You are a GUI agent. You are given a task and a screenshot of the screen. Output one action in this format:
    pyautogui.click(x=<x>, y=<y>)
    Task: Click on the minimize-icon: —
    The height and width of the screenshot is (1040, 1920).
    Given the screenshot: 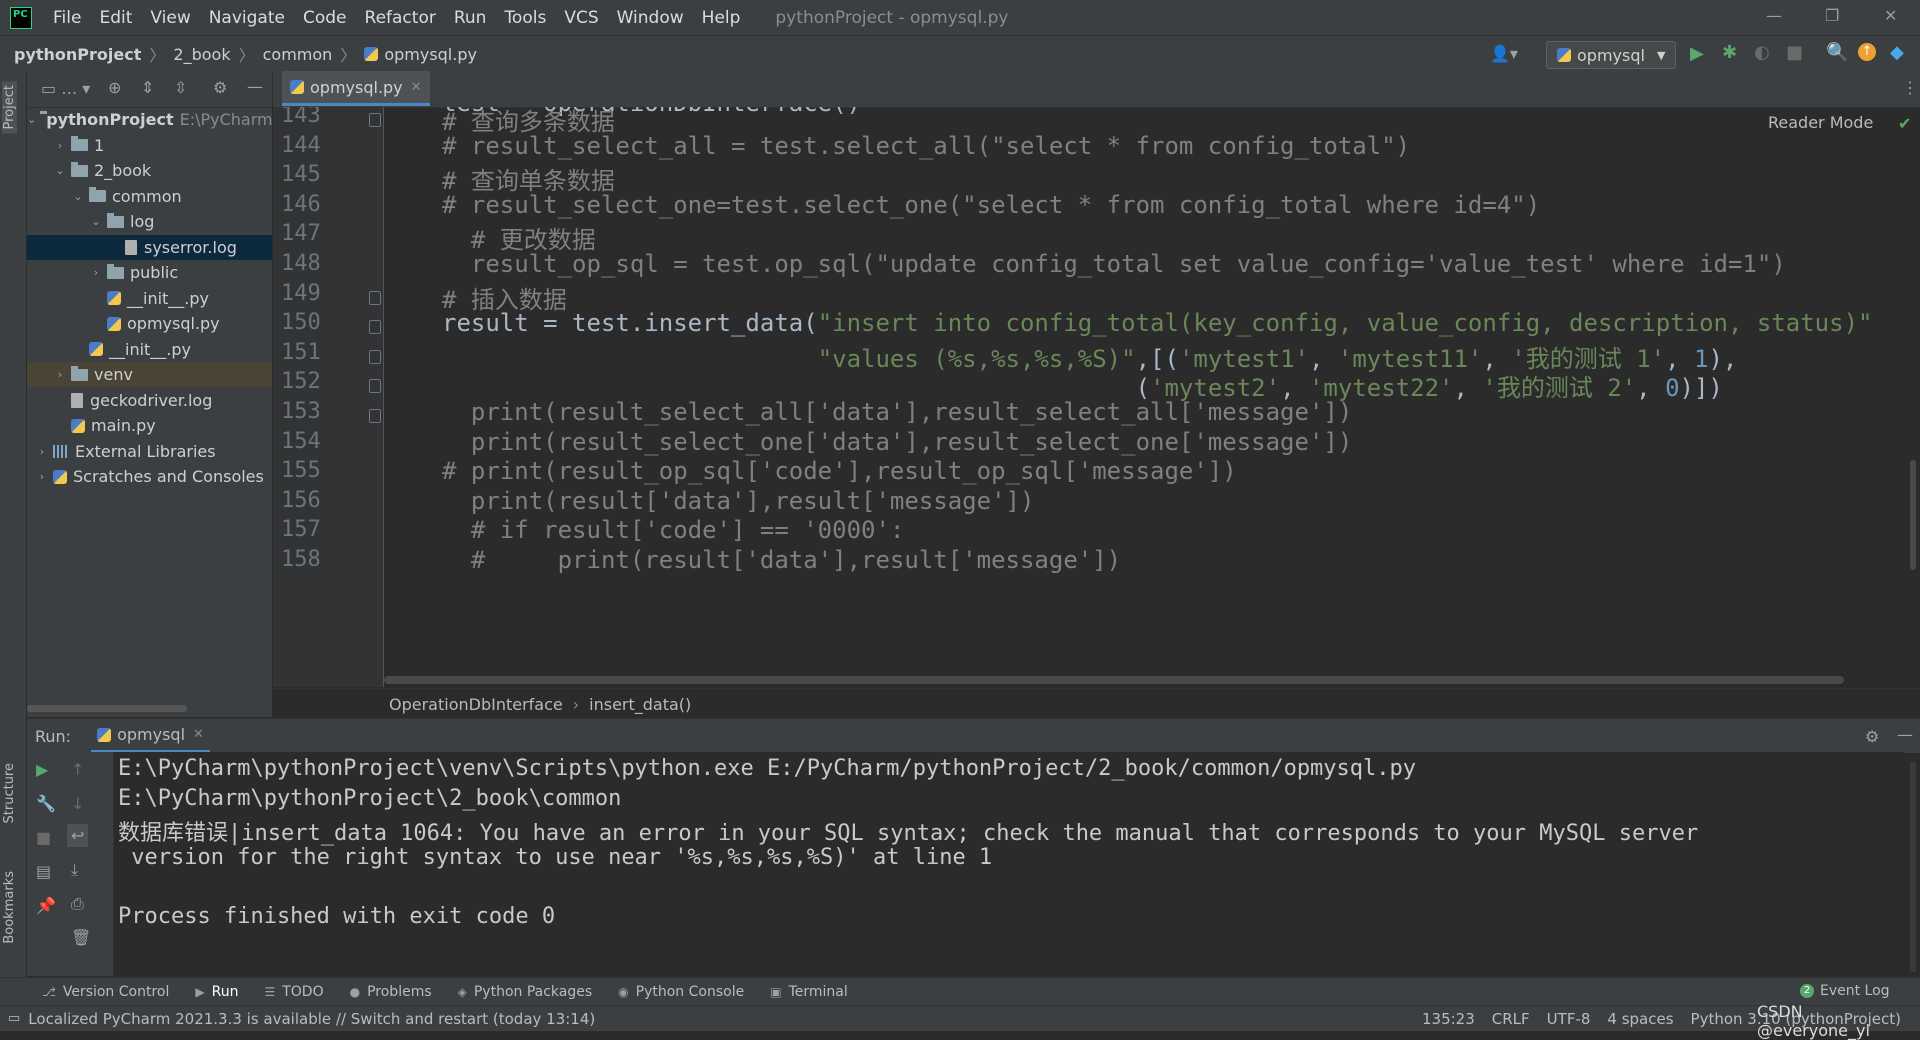 What is the action you would take?
    pyautogui.click(x=1774, y=15)
    